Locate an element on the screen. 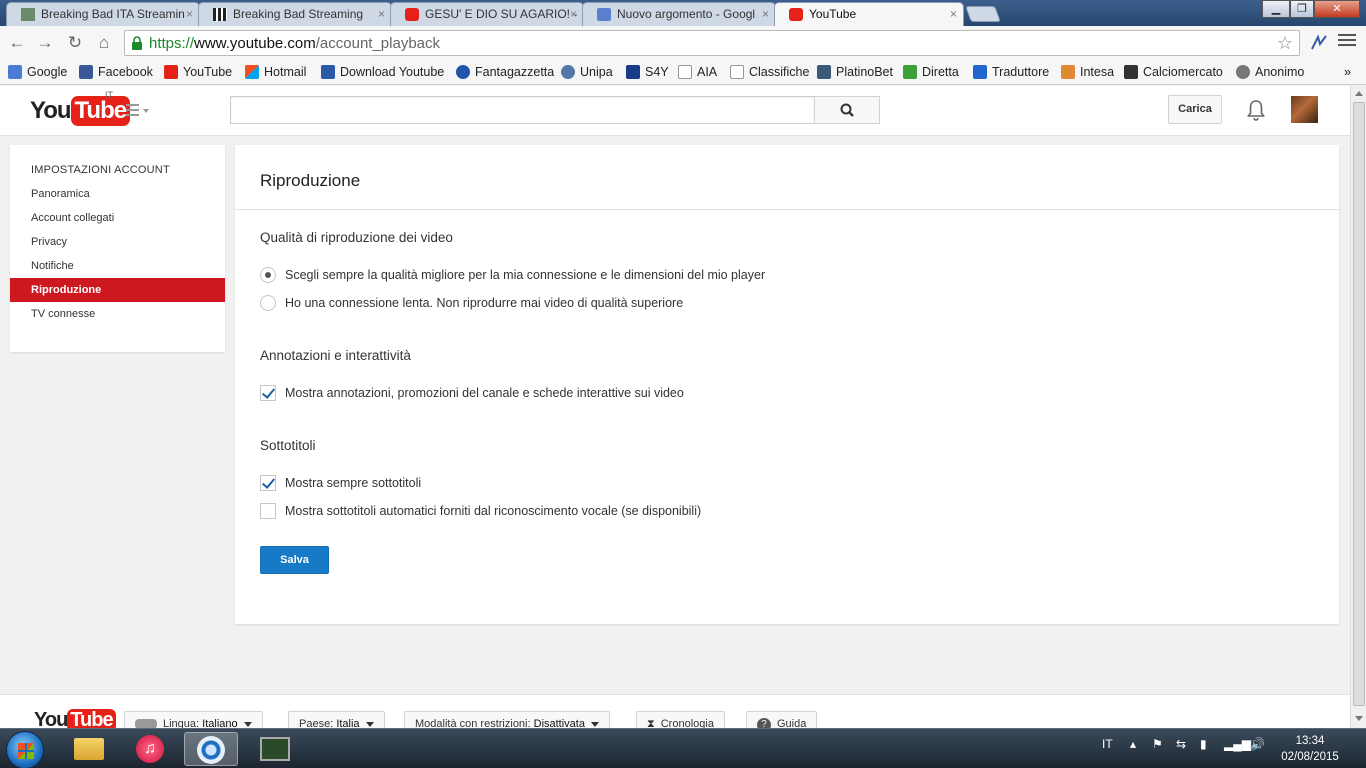  bookmark-diretta: Diretta is located at coordinates (931, 72).